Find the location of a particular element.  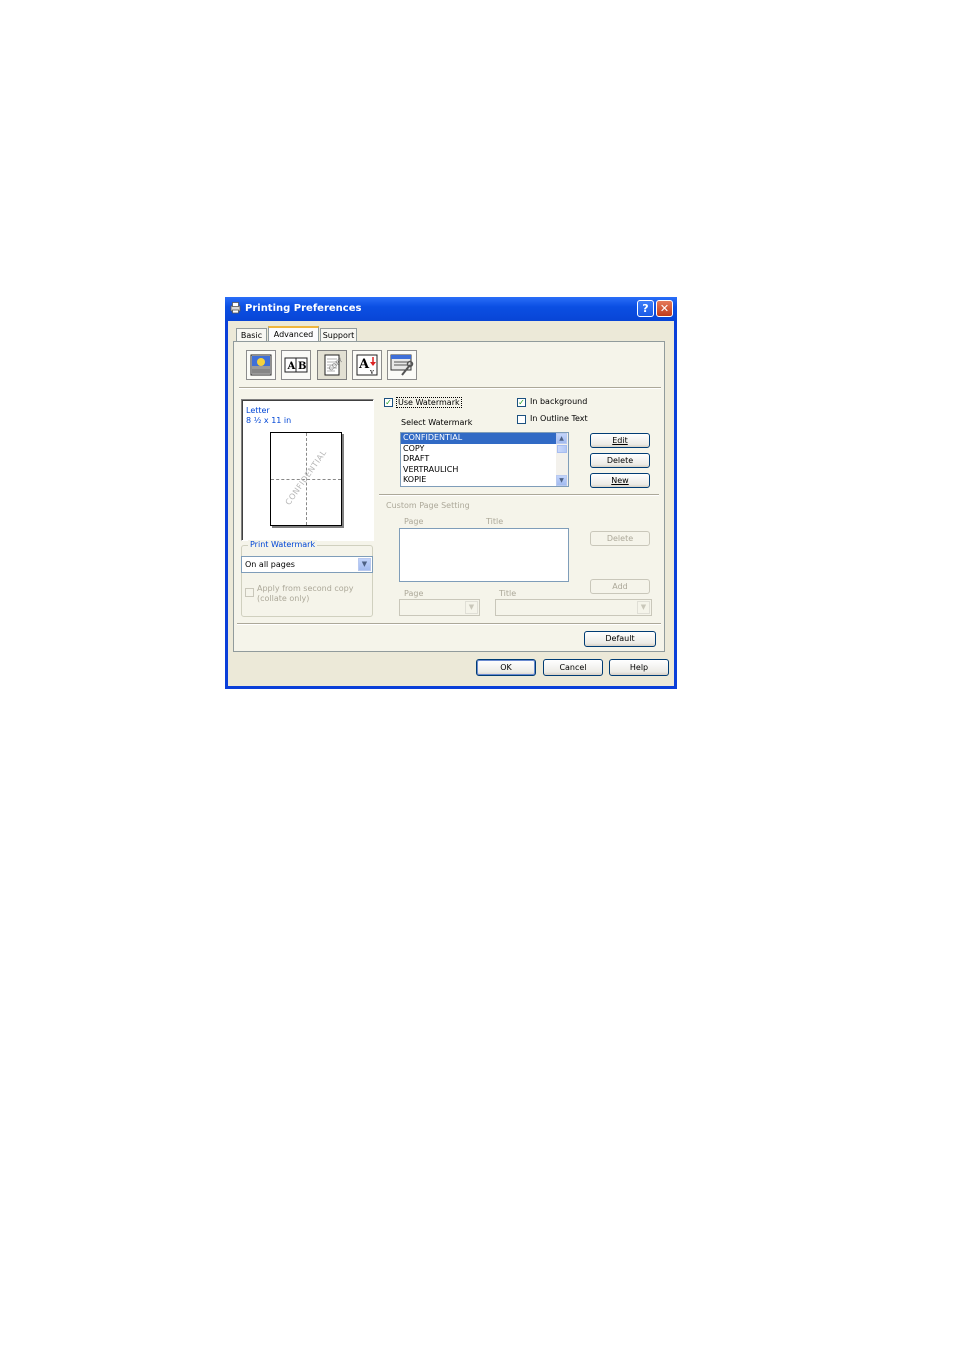

print-watermark-select: On all pages ▼ is located at coordinates (307, 564).